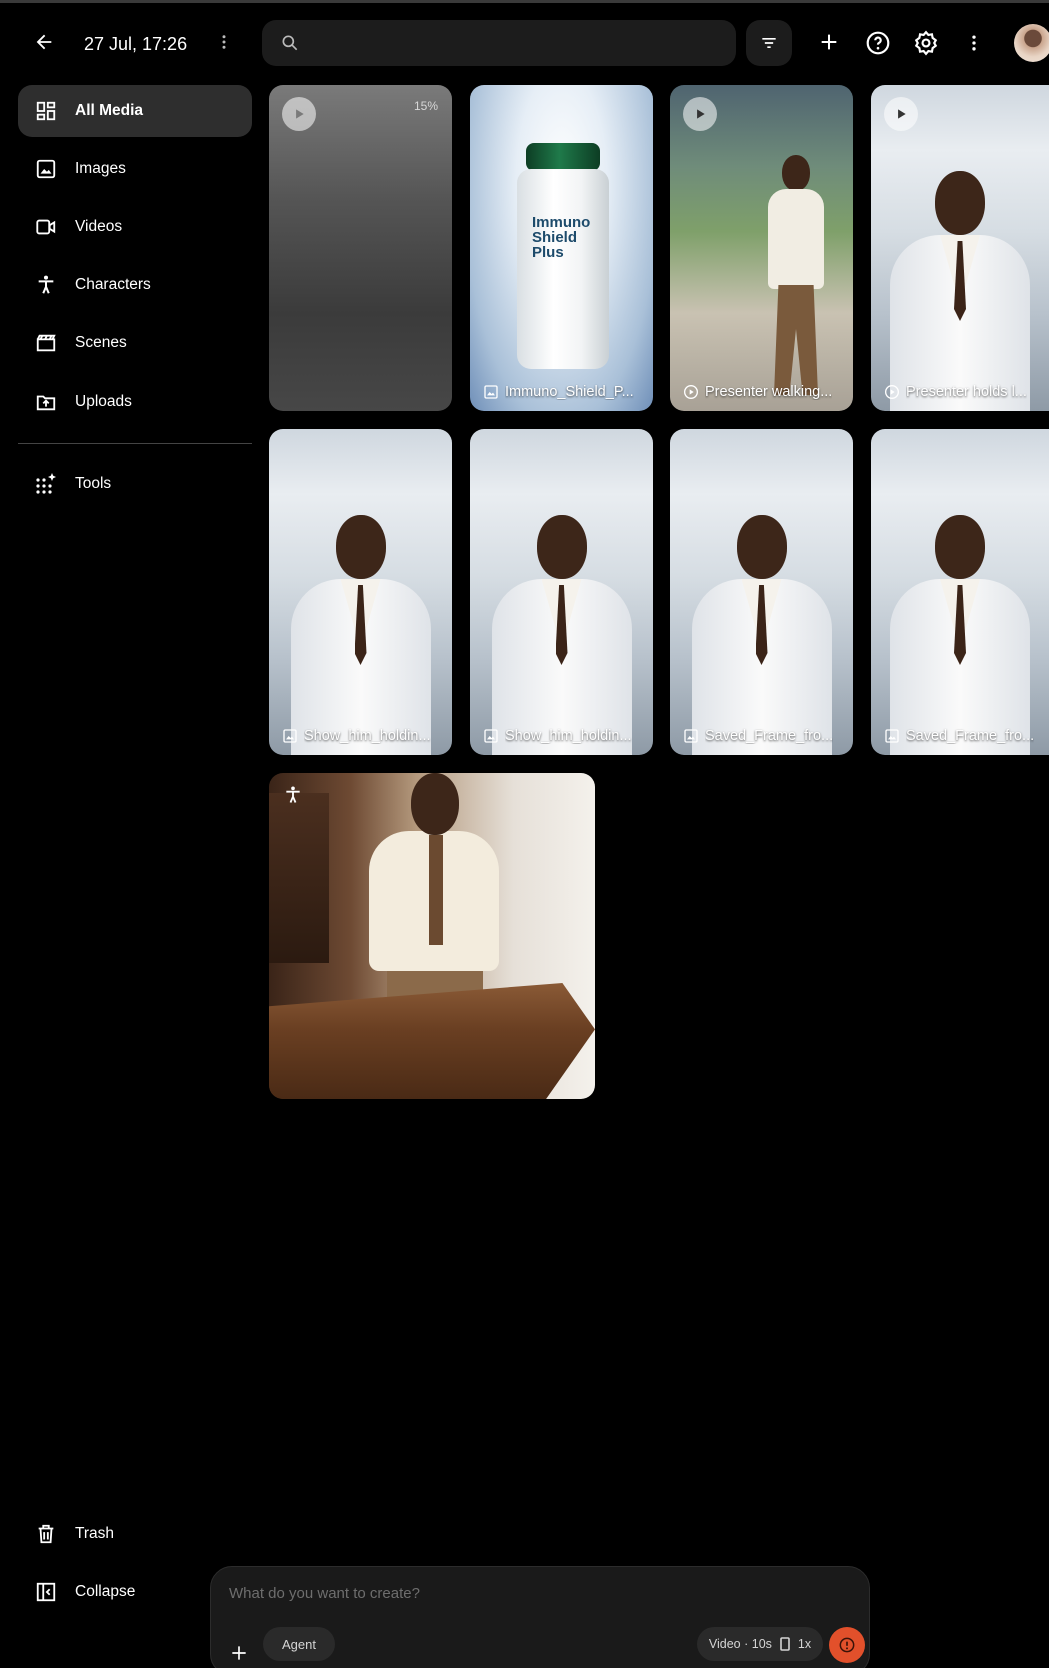 This screenshot has height=1668, width=1049. I want to click on sidebar-item-all-media: All Media, so click(135, 111).